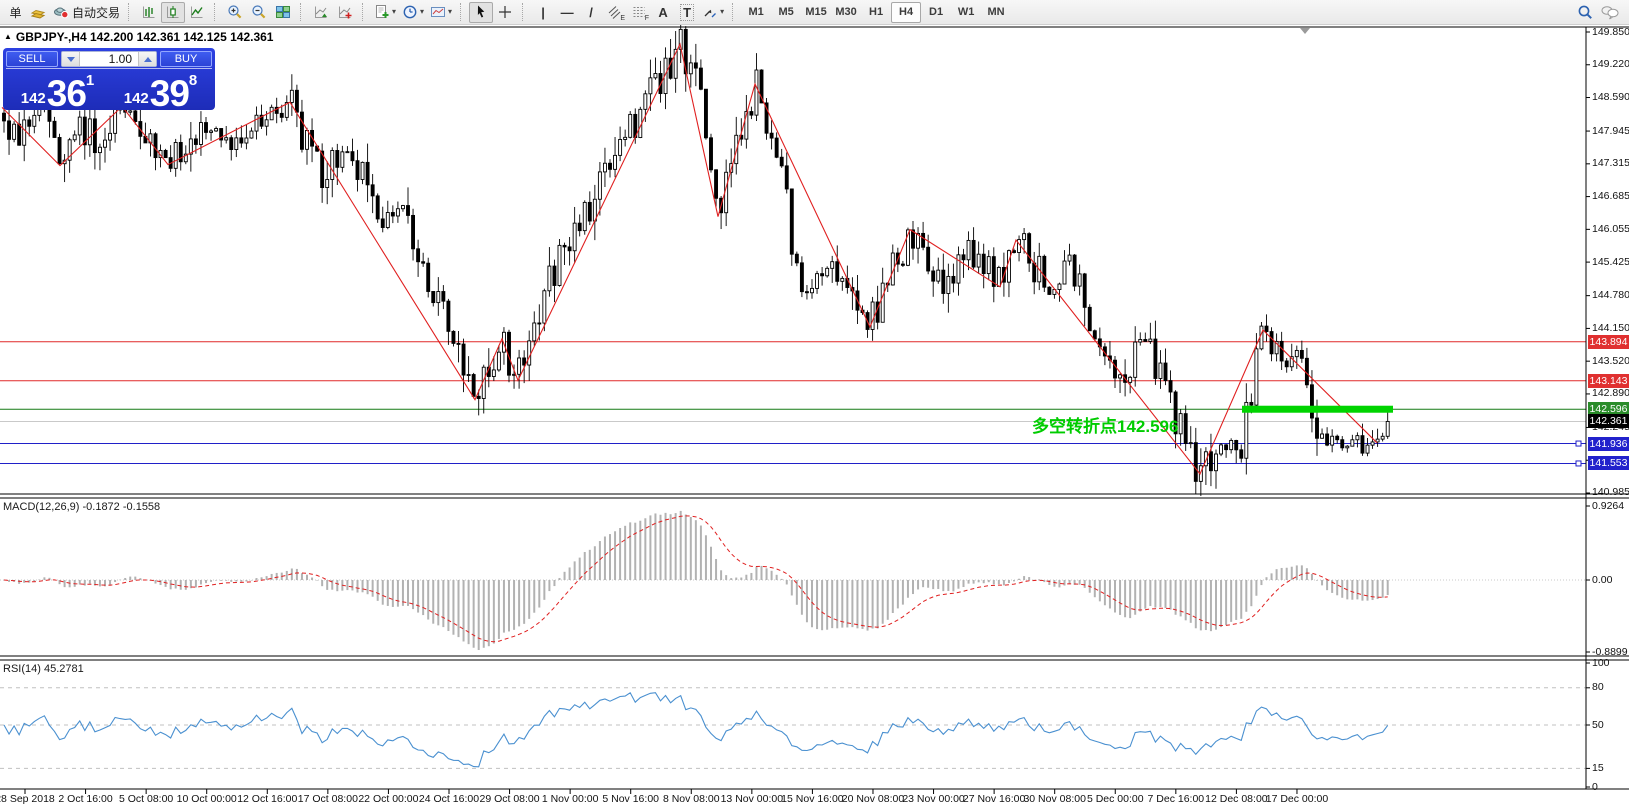 The image size is (1629, 808). What do you see at coordinates (1610, 295) in the screenshot?
I see `price-axis-label: 144.780` at bounding box center [1610, 295].